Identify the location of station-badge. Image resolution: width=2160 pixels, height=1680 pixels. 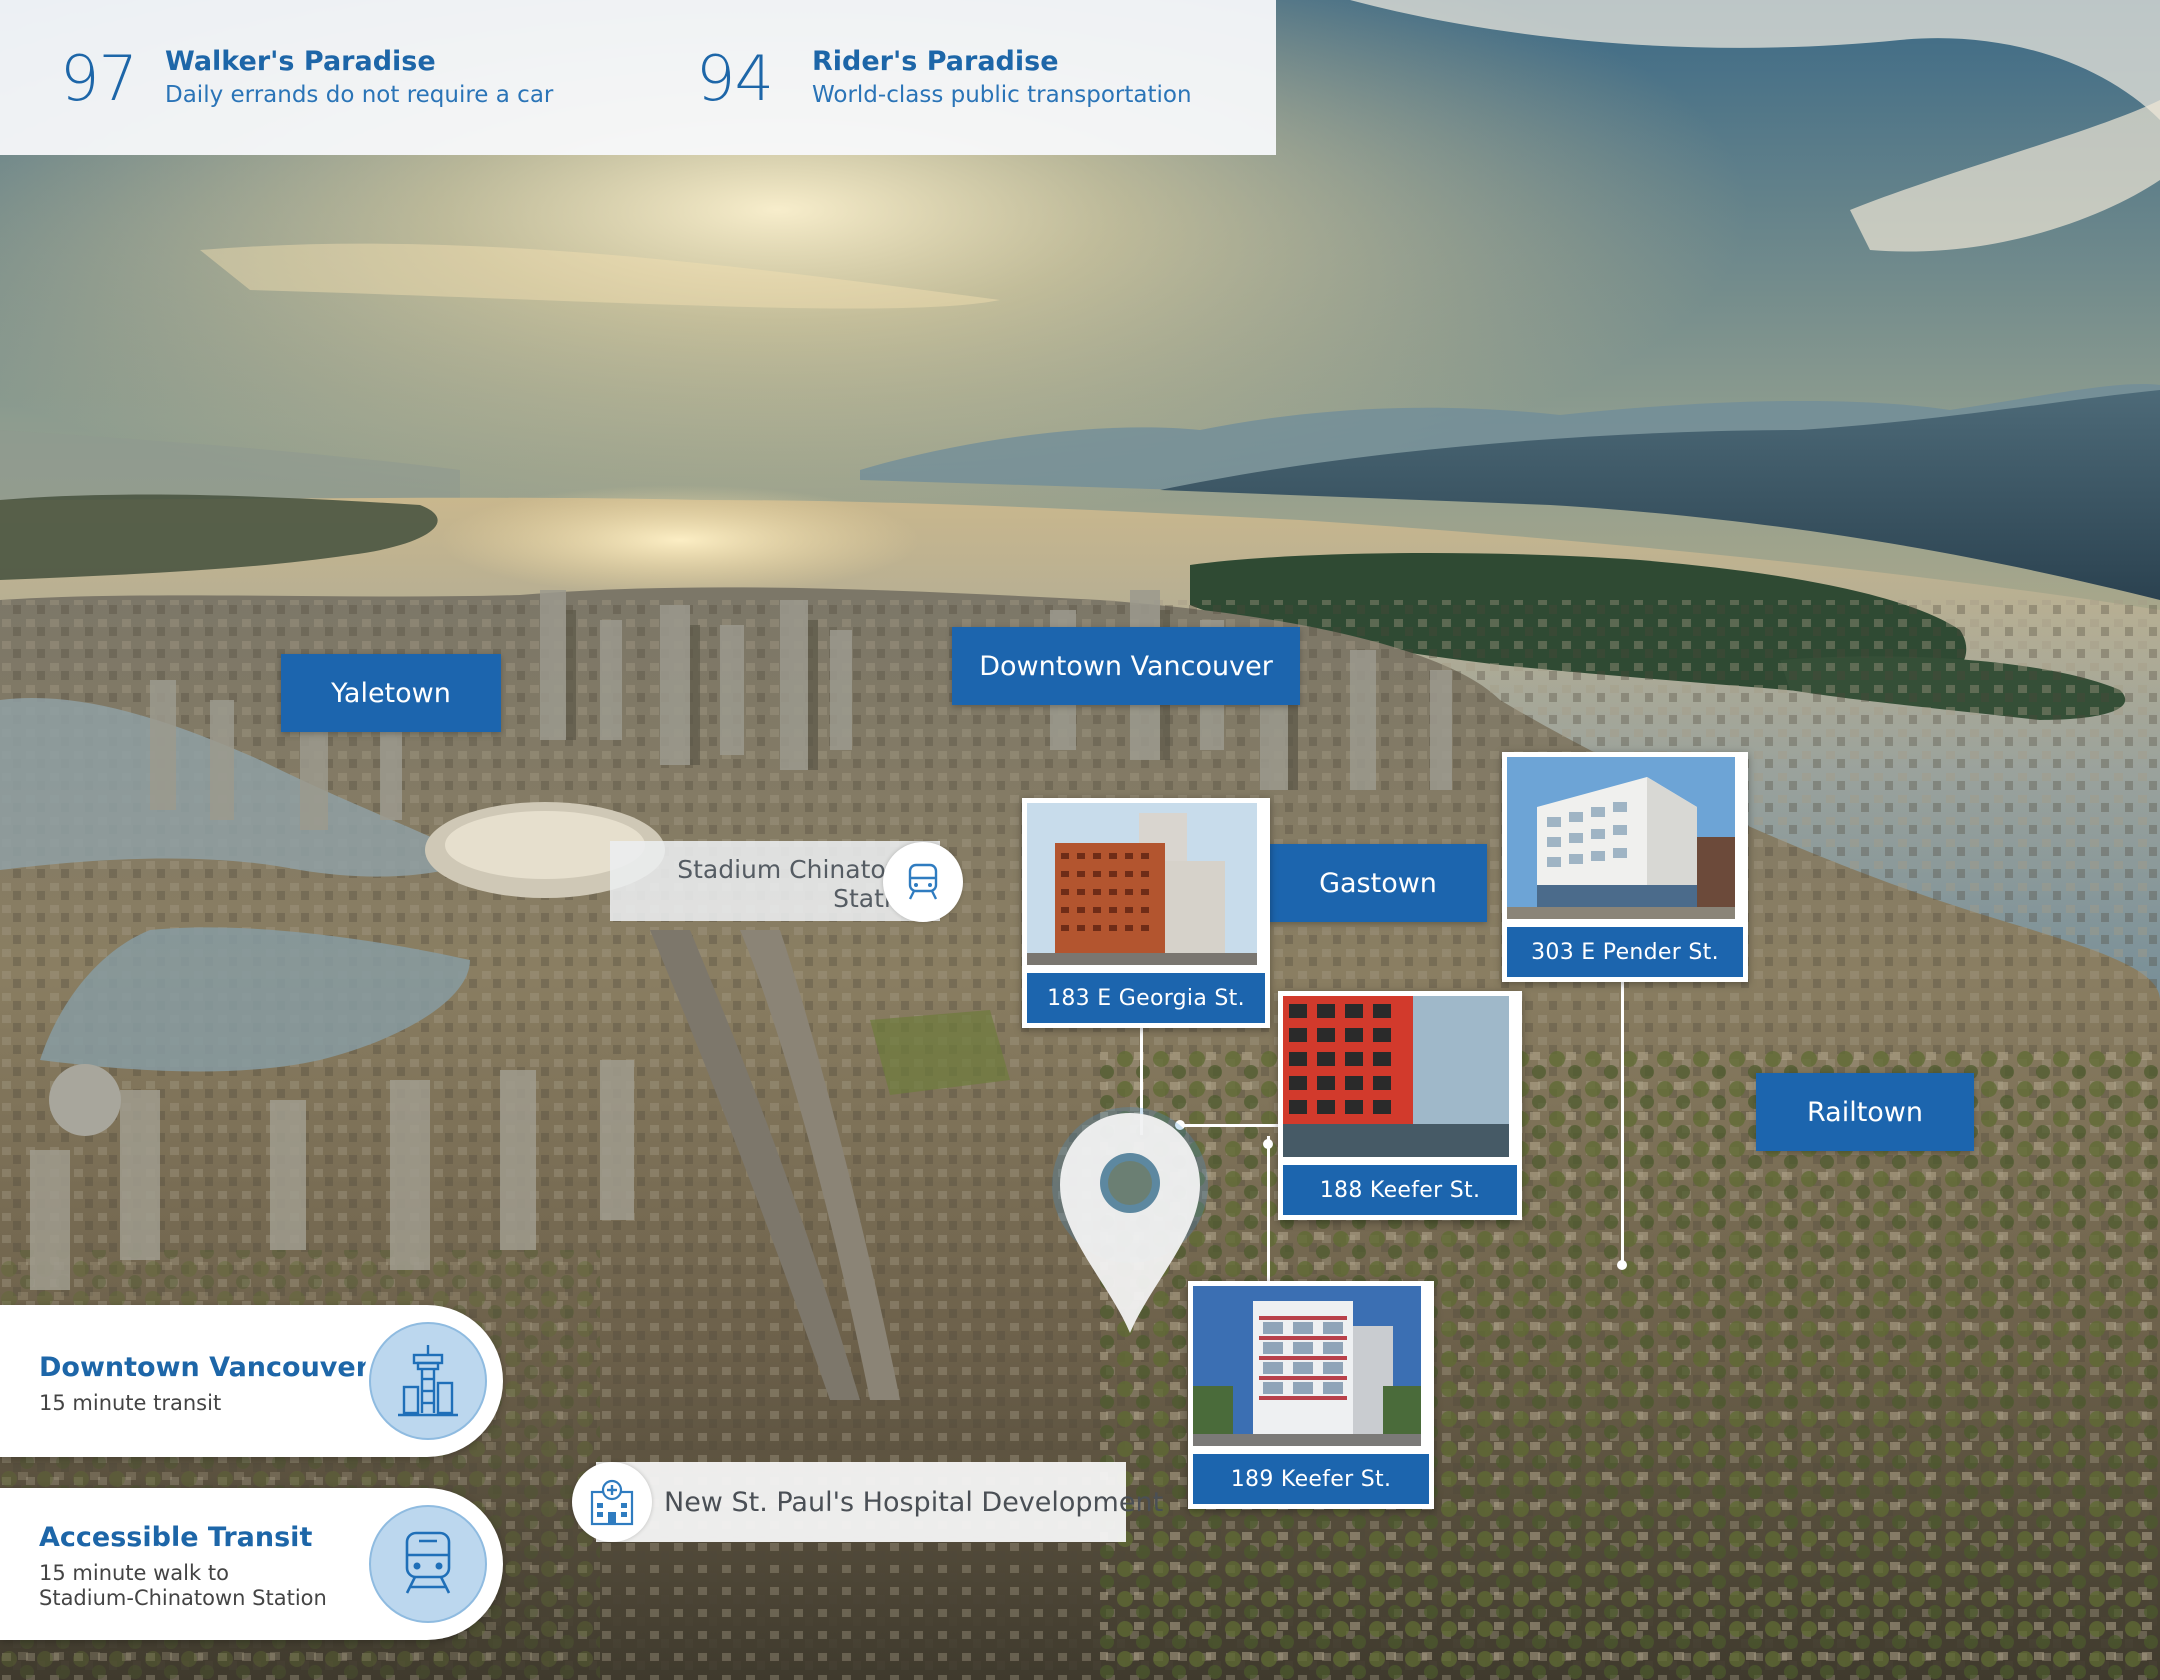
(923, 882).